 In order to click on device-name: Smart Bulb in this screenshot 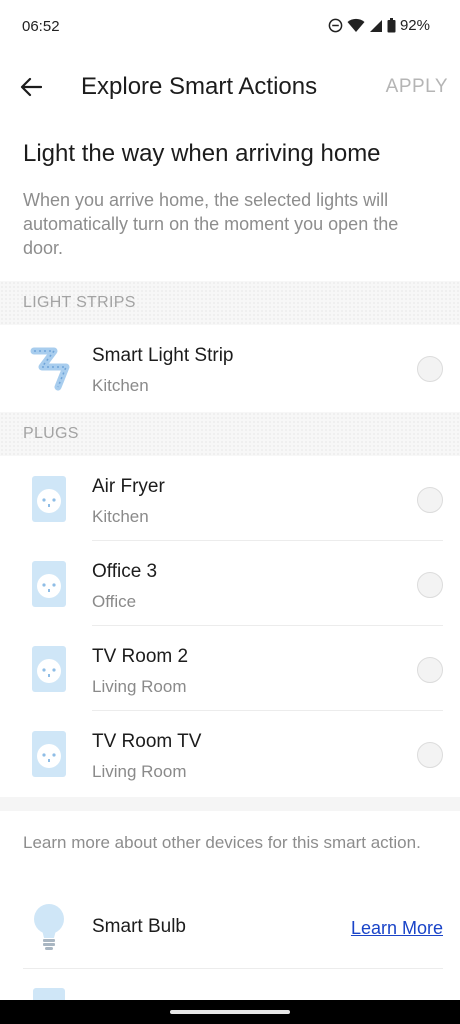, I will do `click(139, 926)`.